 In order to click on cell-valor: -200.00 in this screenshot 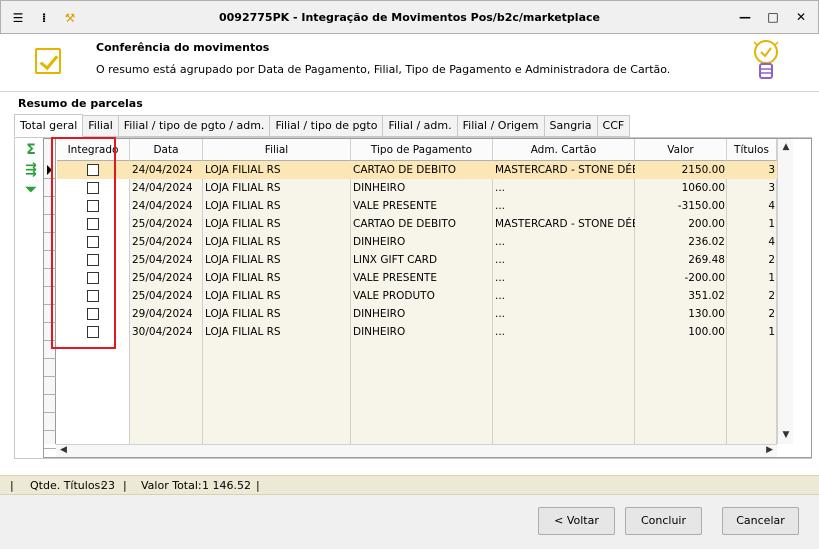, I will do `click(681, 278)`.